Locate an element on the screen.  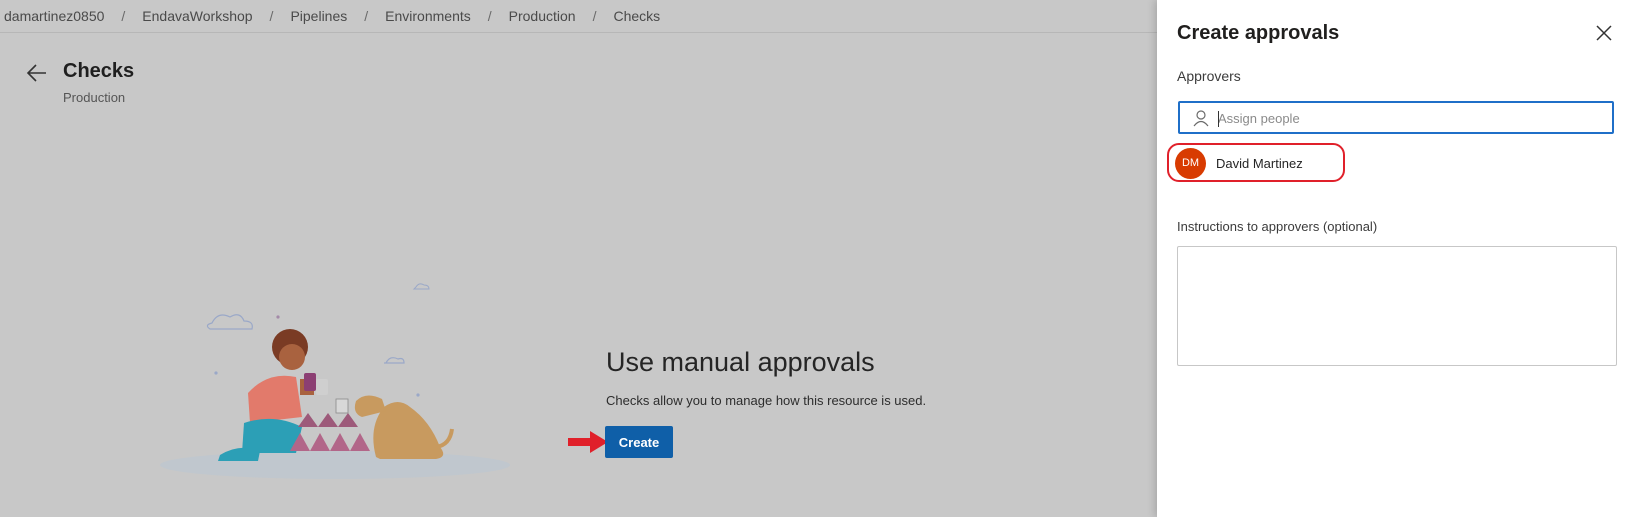
person-icon is located at coordinates (1201, 118).